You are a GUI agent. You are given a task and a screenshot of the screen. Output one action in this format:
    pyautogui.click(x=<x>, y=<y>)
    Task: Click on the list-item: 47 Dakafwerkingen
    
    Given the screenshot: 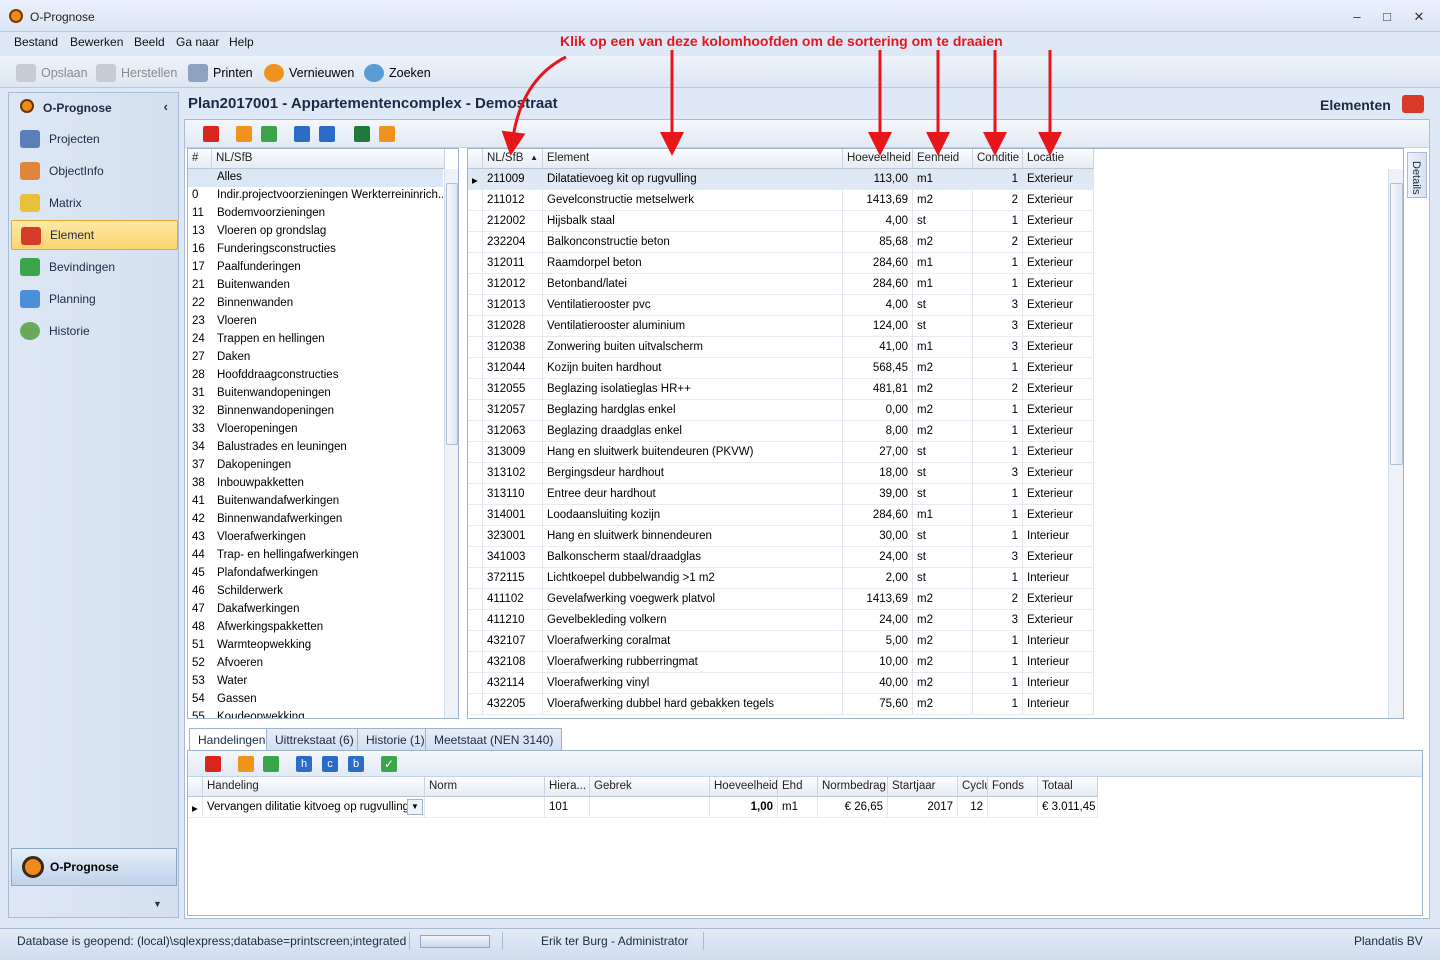 What is the action you would take?
    pyautogui.click(x=315, y=610)
    